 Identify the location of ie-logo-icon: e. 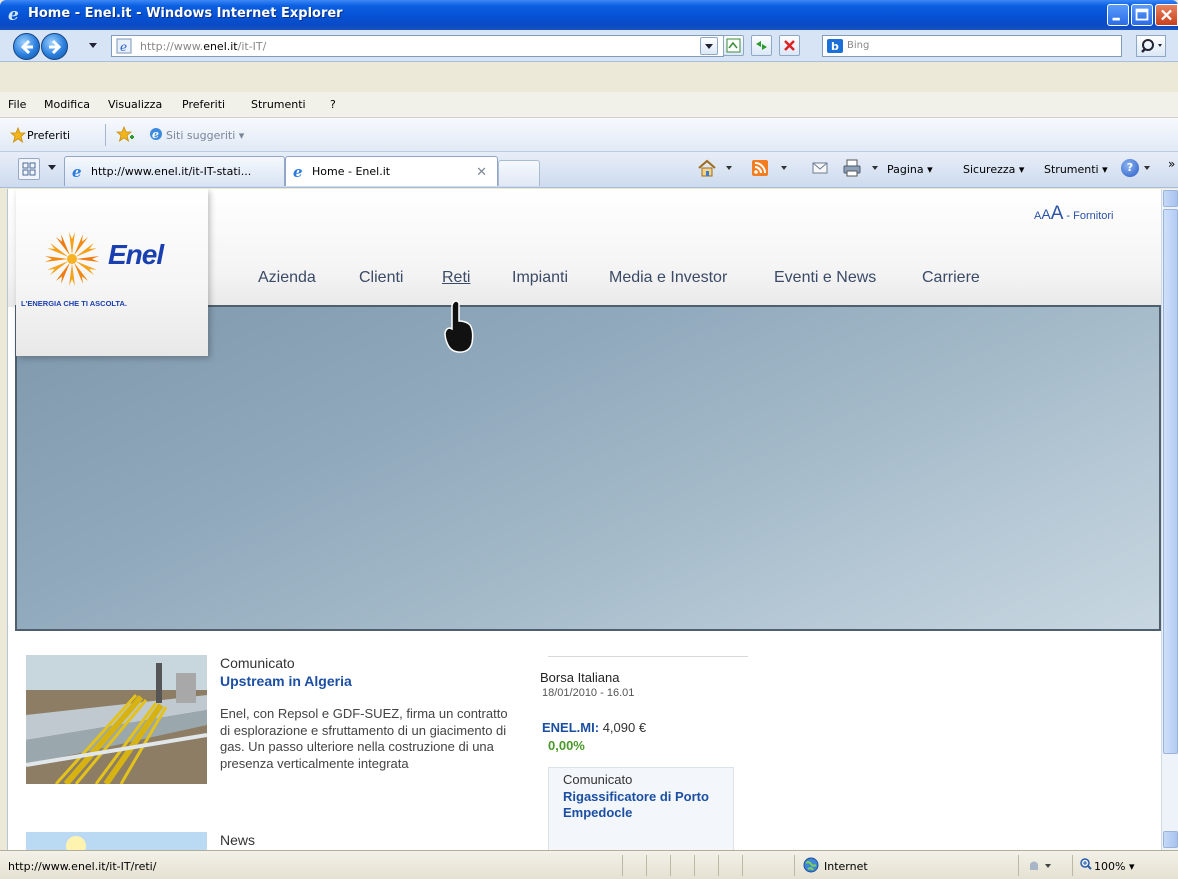
(13, 14).